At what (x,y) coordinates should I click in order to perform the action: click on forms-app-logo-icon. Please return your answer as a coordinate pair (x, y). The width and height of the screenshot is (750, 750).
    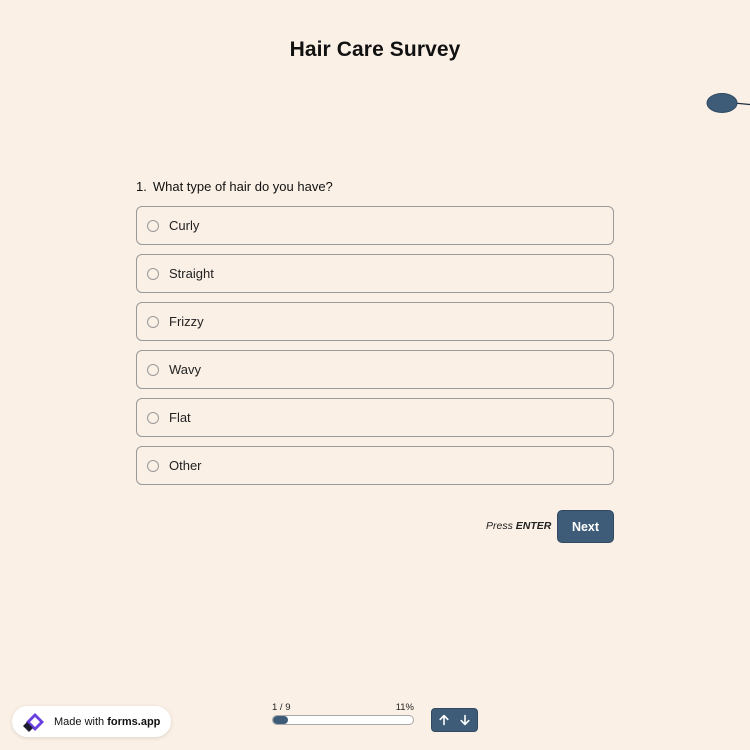
    Looking at the image, I should click on (33, 722).